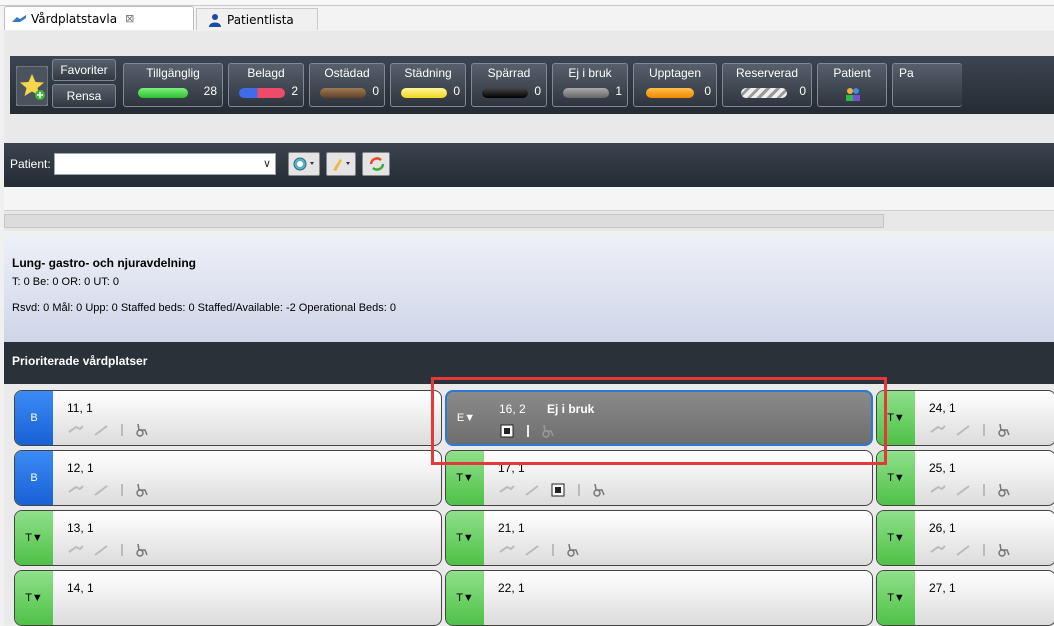 The height and width of the screenshot is (626, 1054). What do you see at coordinates (228, 418) in the screenshot?
I see `bed-card: B 11, 1` at bounding box center [228, 418].